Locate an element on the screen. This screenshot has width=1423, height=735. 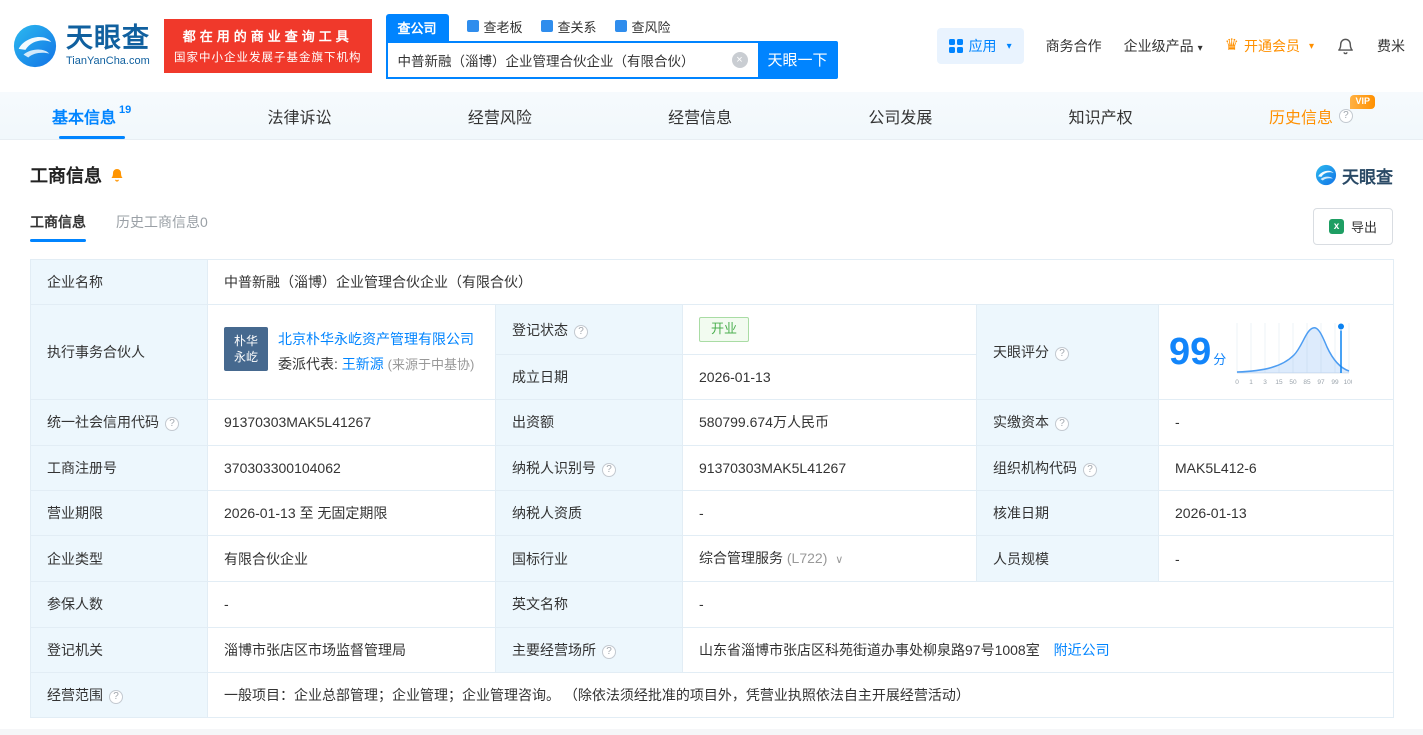
company-name-label: 企业名称 is located at coordinates (75, 282).